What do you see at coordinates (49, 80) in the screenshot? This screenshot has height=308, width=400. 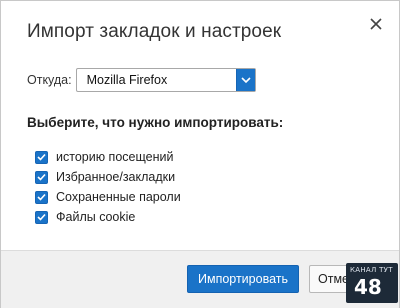 I see `source-label: Откуда:` at bounding box center [49, 80].